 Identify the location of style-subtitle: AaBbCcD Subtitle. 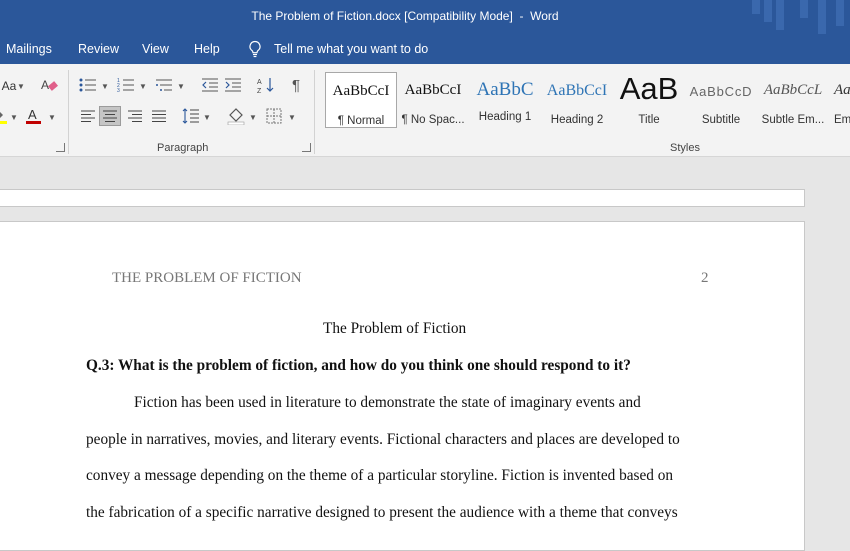
(721, 100).